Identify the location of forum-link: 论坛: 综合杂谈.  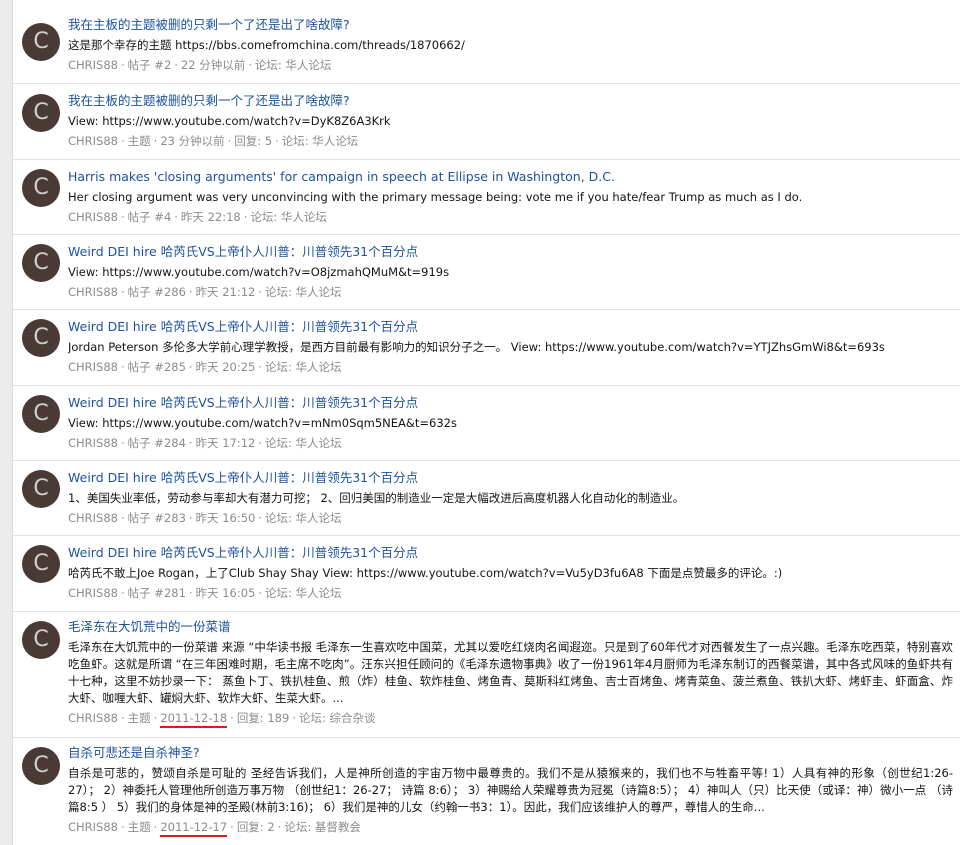
(337, 718).